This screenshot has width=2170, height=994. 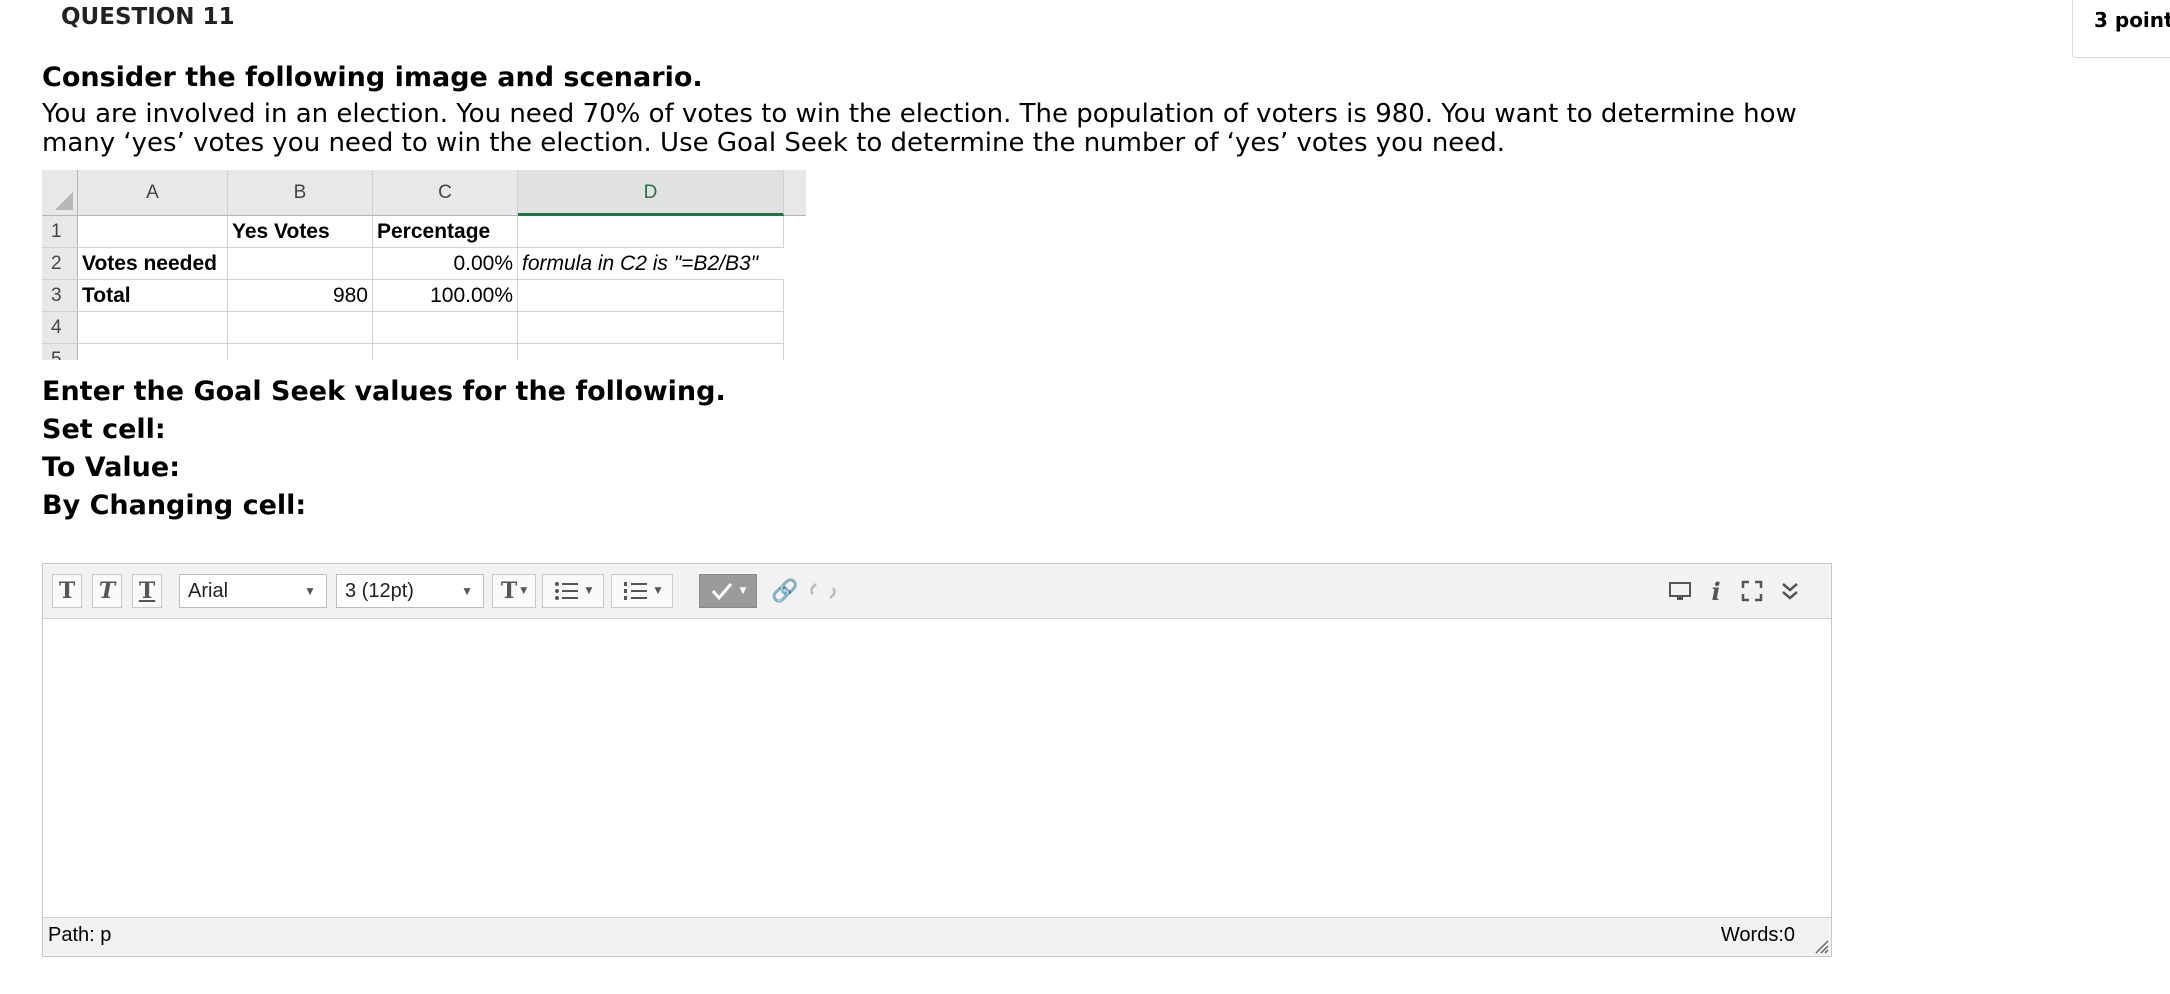 What do you see at coordinates (60, 232) in the screenshot?
I see `row-number-1: 1` at bounding box center [60, 232].